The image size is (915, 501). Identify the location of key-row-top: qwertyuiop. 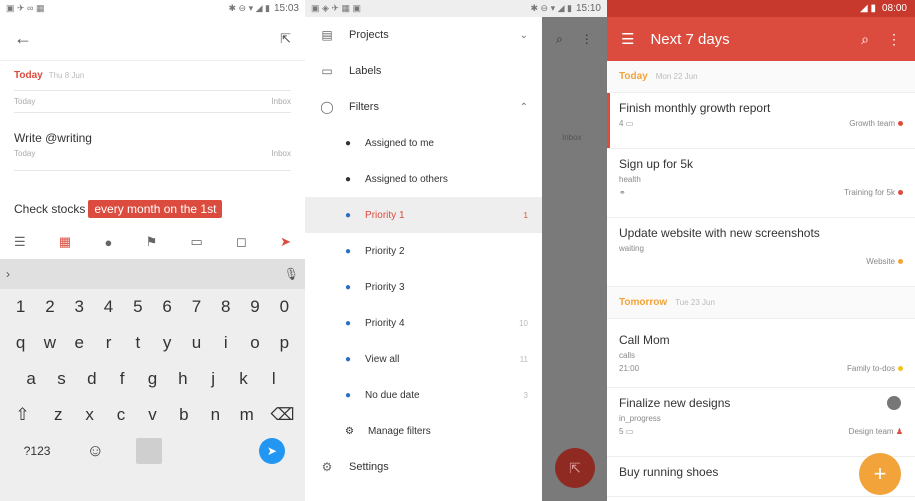
(152, 343).